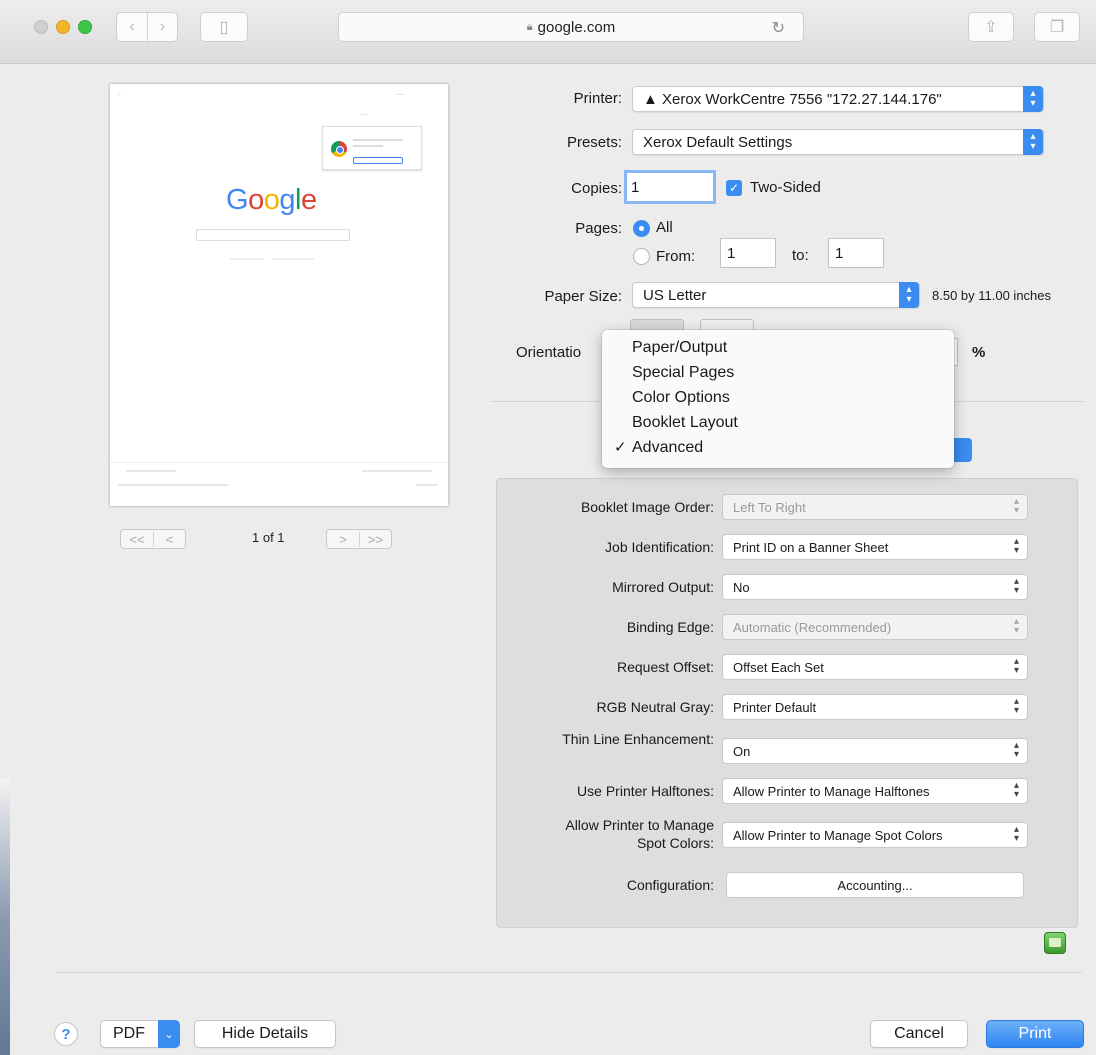  Describe the element at coordinates (66, 1034) in the screenshot. I see `help-button: ?` at that location.